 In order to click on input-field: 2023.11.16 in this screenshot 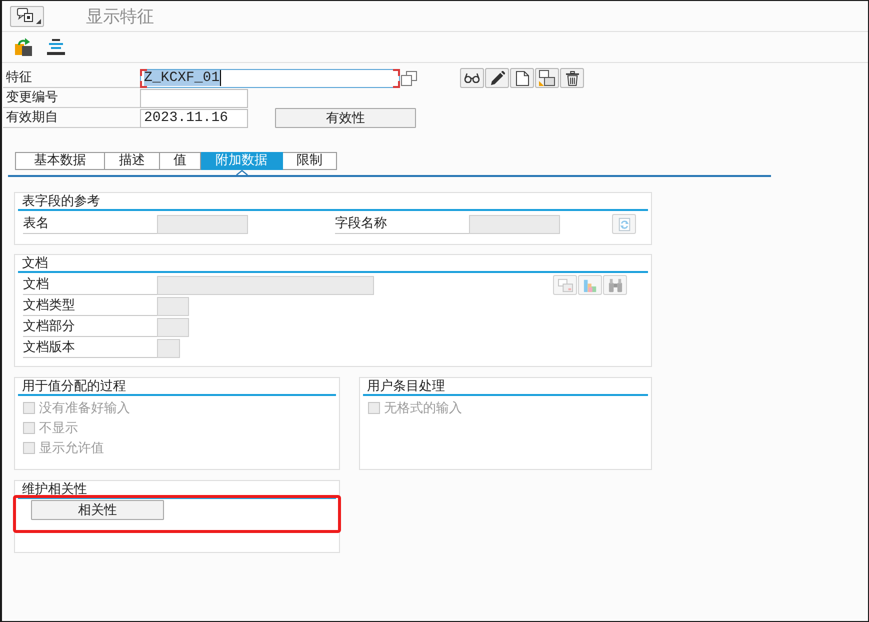, I will do `click(194, 118)`.